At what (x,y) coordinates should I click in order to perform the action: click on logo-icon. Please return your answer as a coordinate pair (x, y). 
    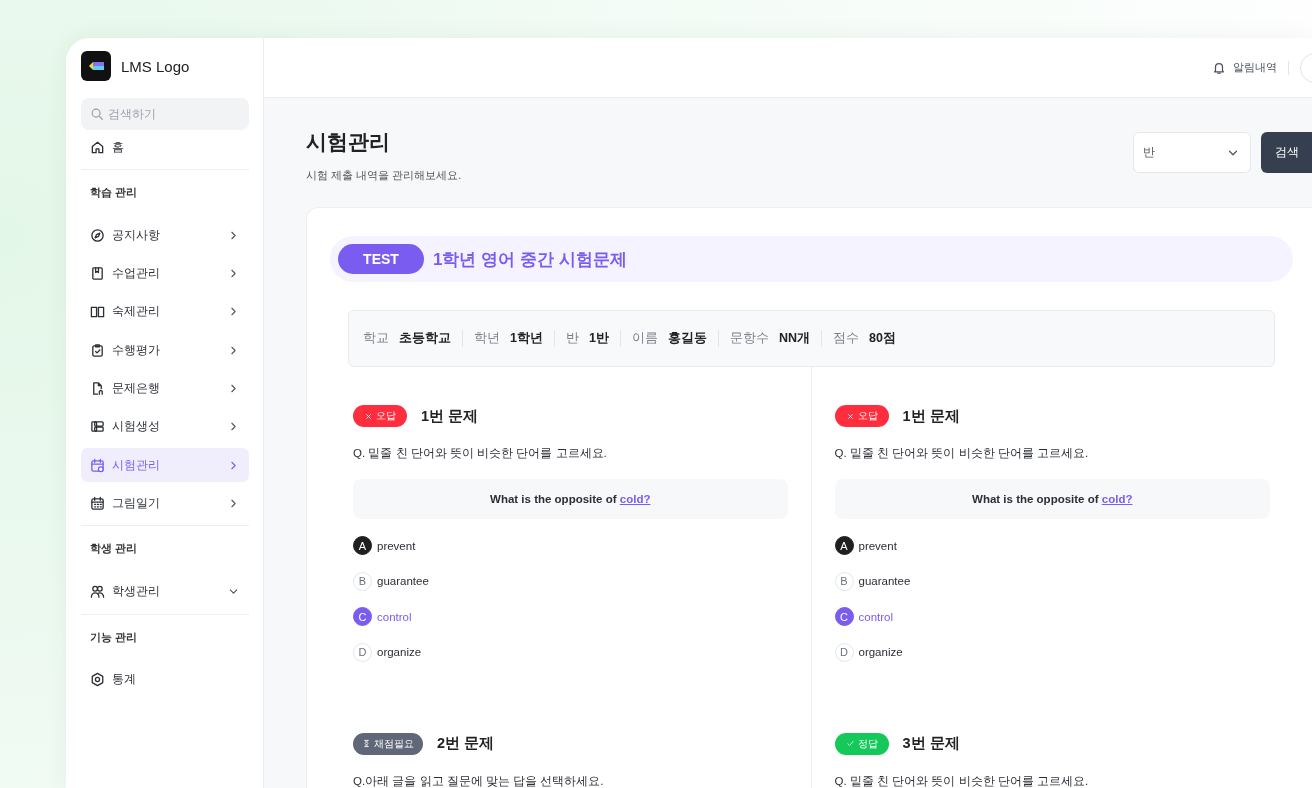
    Looking at the image, I should click on (96, 66).